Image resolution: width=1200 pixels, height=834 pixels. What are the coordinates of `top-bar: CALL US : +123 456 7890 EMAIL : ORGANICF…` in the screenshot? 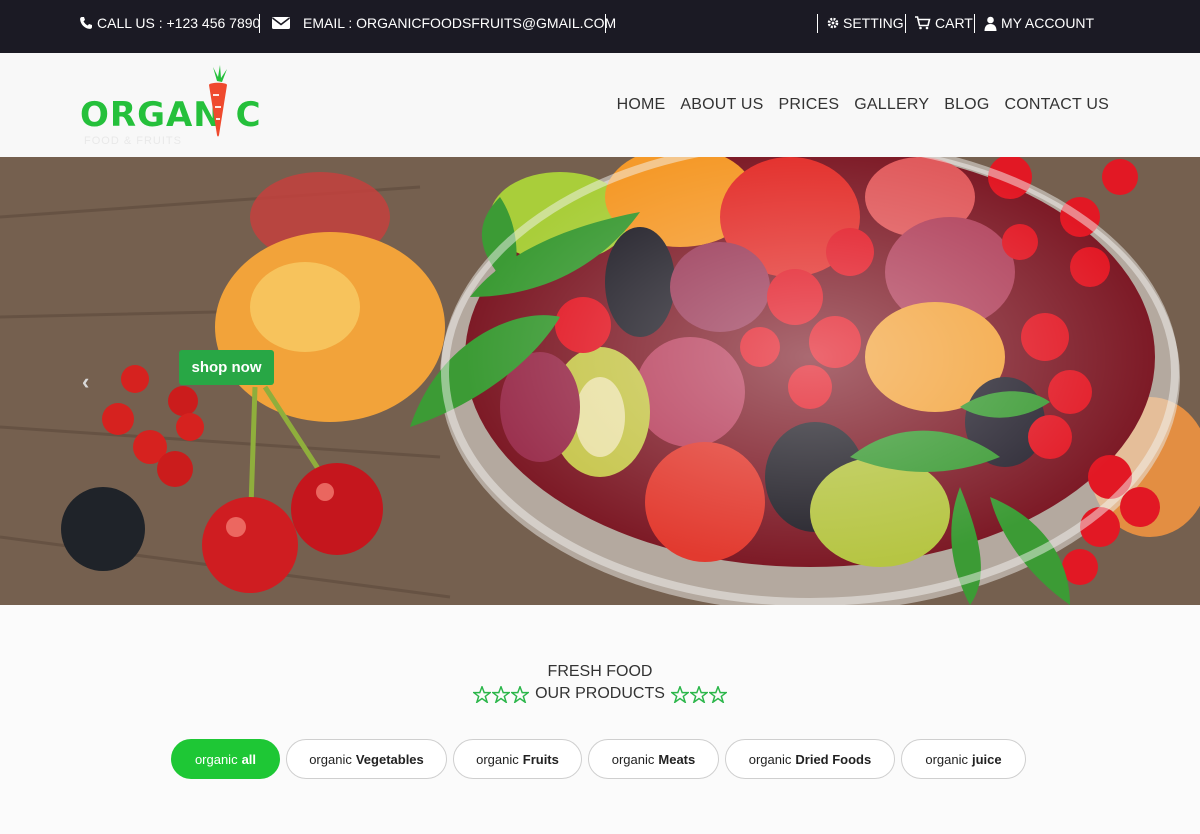 It's located at (600, 26).